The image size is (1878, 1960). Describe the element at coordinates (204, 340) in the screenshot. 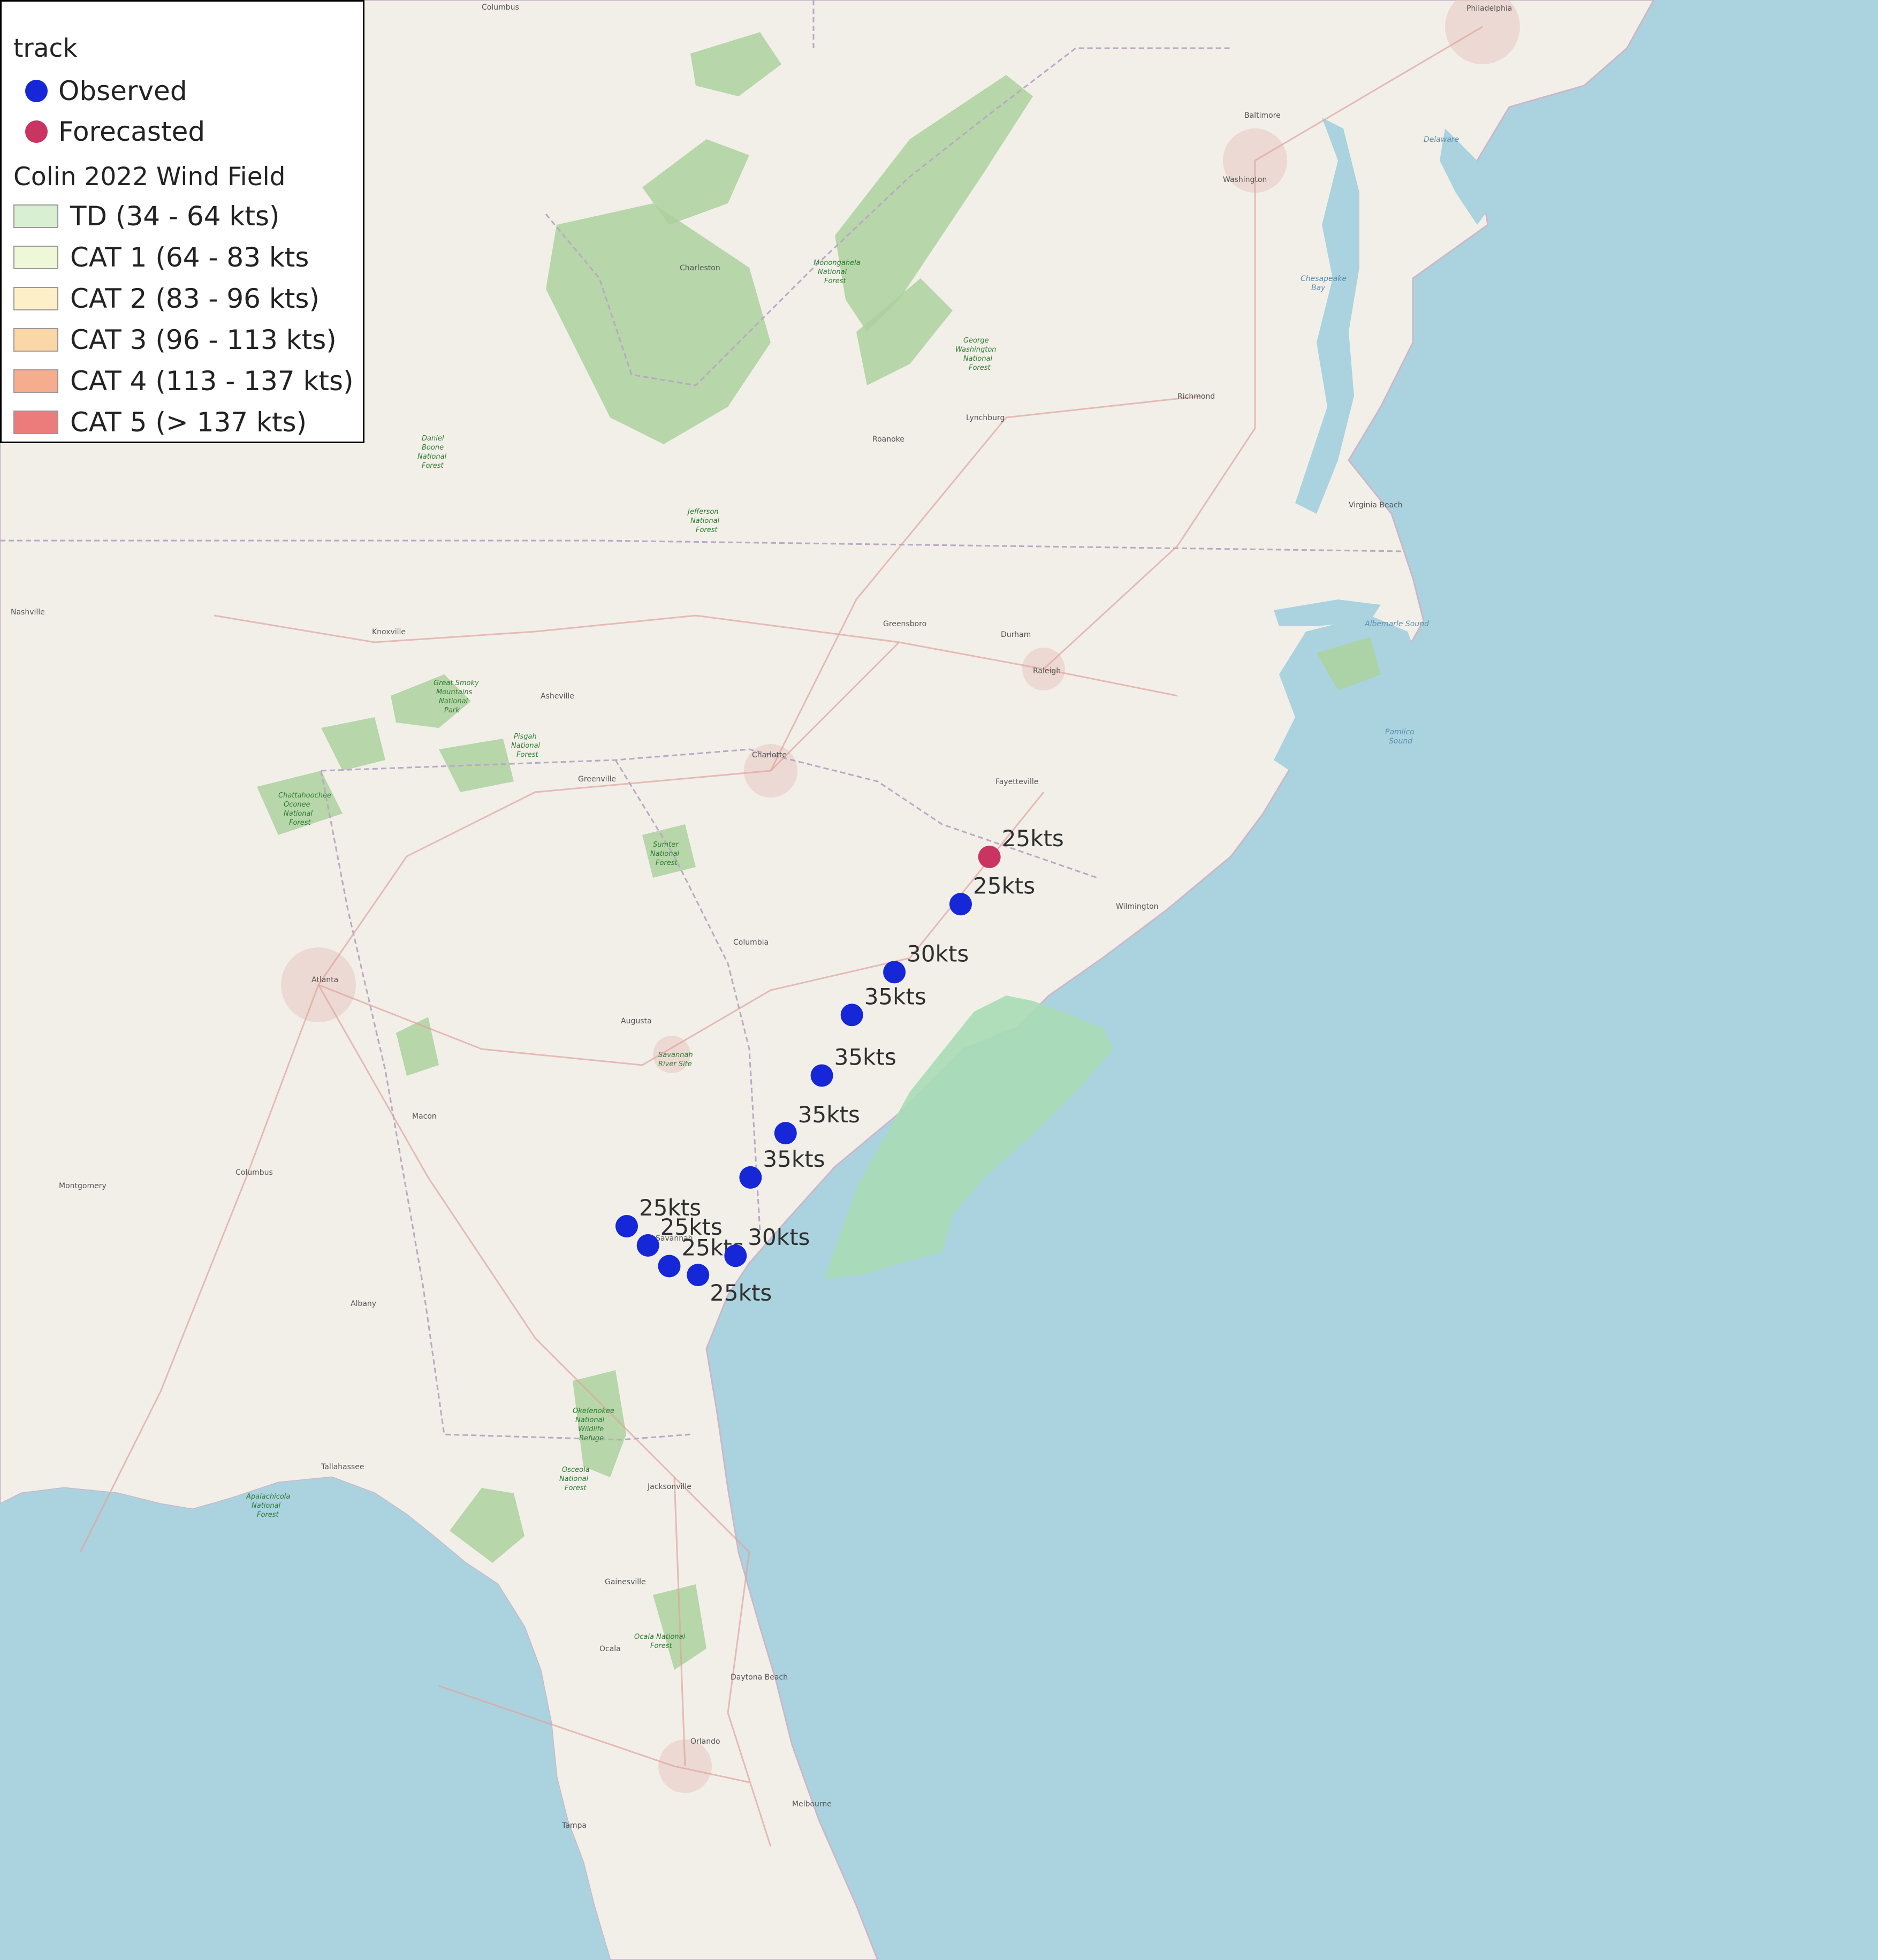

I see `legend-cat3-label: CAT 3 (96 - 113 kts)` at that location.